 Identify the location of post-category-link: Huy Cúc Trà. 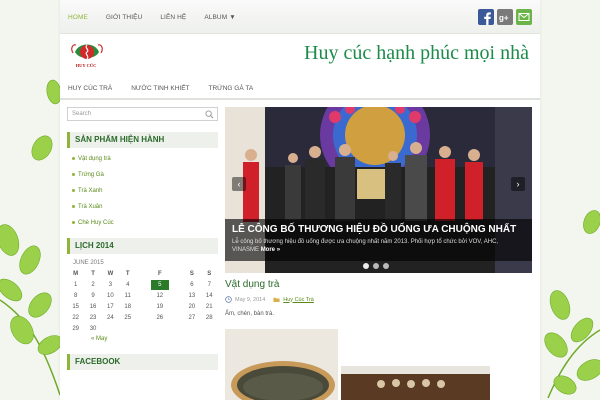
(298, 300).